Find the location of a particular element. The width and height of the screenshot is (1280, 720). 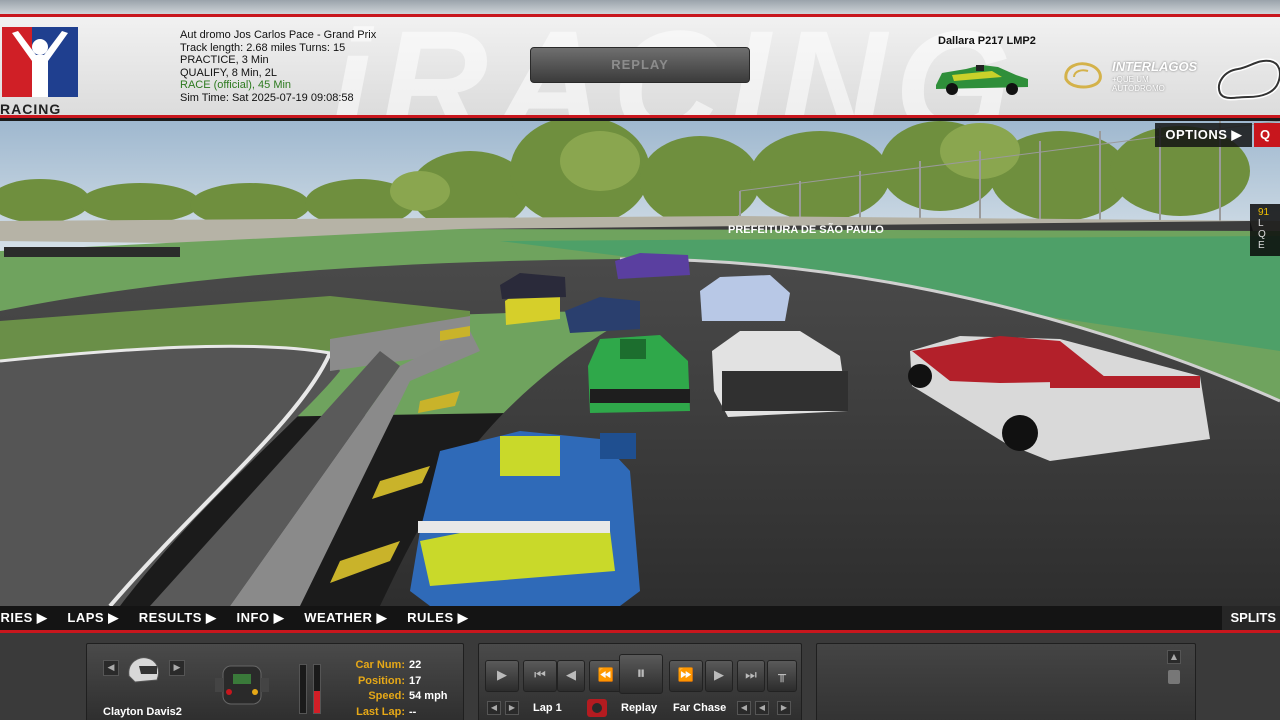

step-back-icon: ◀ is located at coordinates (571, 676).